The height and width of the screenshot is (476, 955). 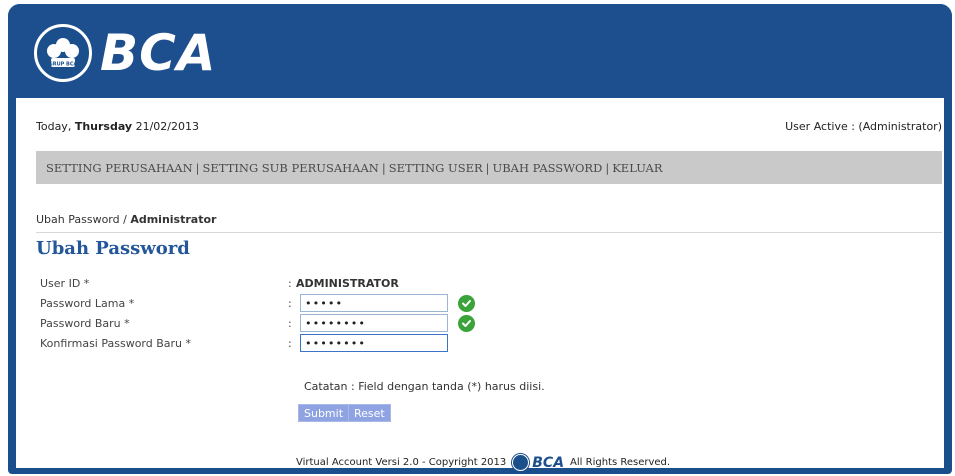 What do you see at coordinates (116, 343) in the screenshot?
I see `confirm-password-label: Konfirmasi Password Baru *` at bounding box center [116, 343].